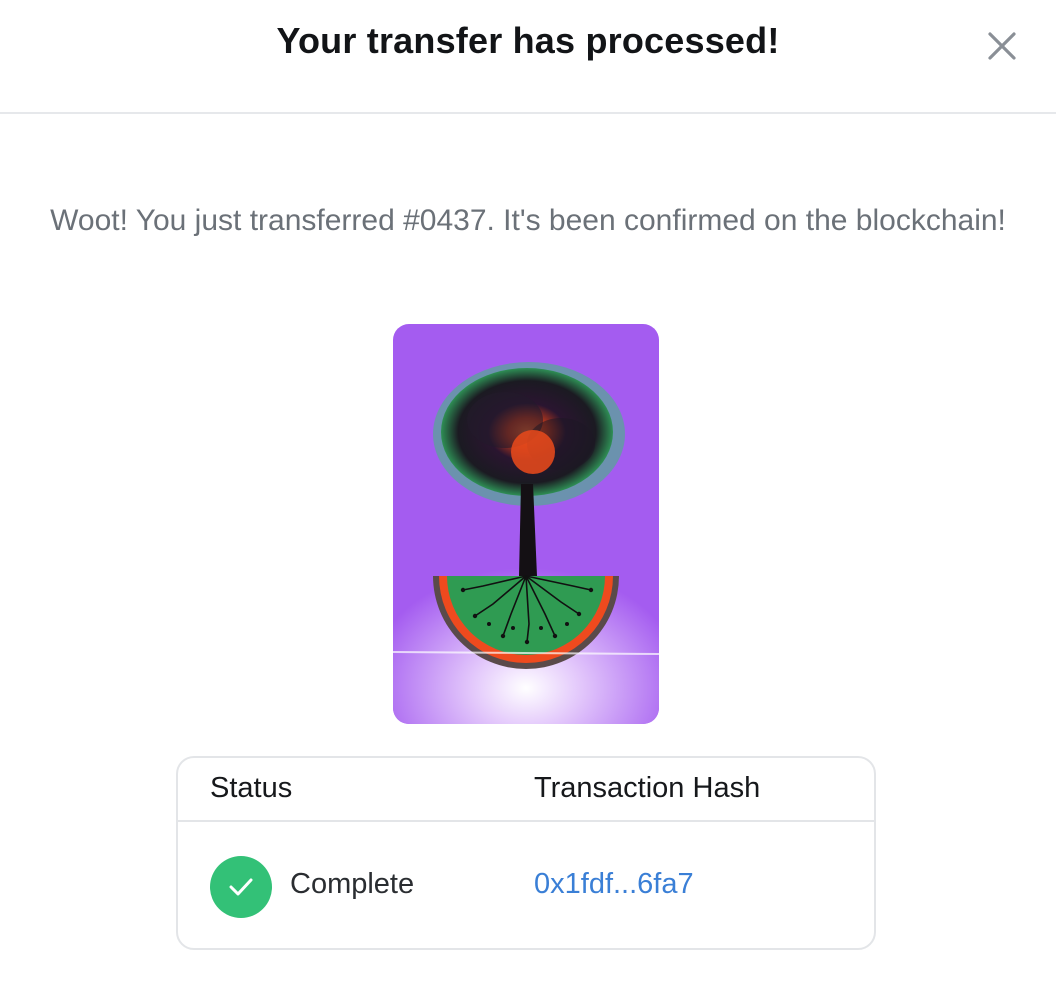 This screenshot has height=981, width=1056. I want to click on check-icon, so click(241, 887).